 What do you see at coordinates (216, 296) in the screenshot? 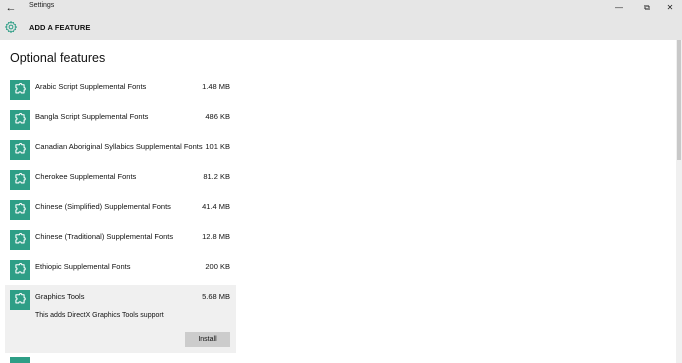
I see `feature-size: 5.68 MB` at bounding box center [216, 296].